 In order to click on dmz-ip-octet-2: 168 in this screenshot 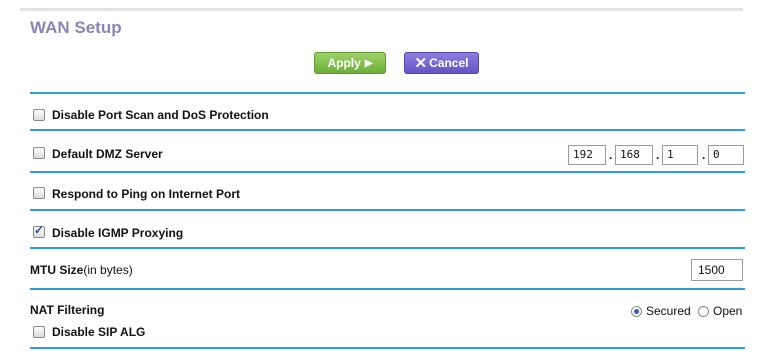, I will do `click(634, 155)`.